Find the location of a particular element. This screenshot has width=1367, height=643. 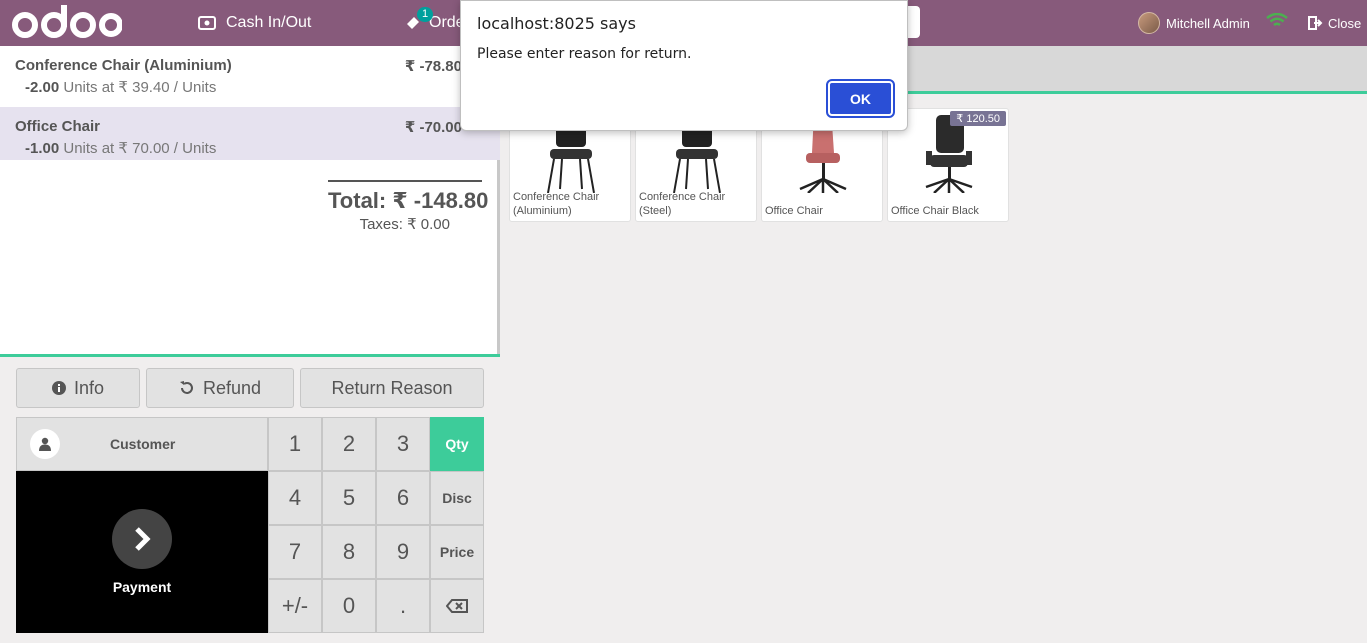

ok-button: OK is located at coordinates (860, 98).